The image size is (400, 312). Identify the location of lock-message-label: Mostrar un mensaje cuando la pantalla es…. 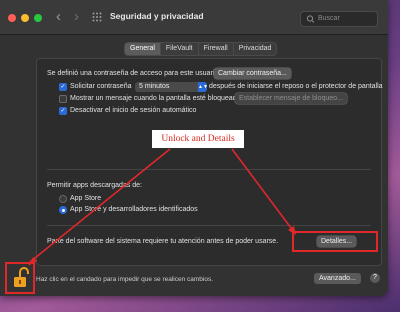
(155, 98).